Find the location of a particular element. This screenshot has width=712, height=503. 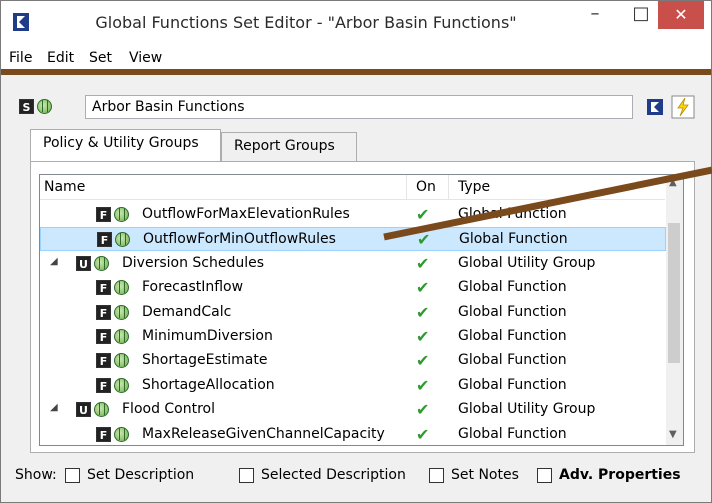

tree-row-label: Flood Control is located at coordinates (169, 409).